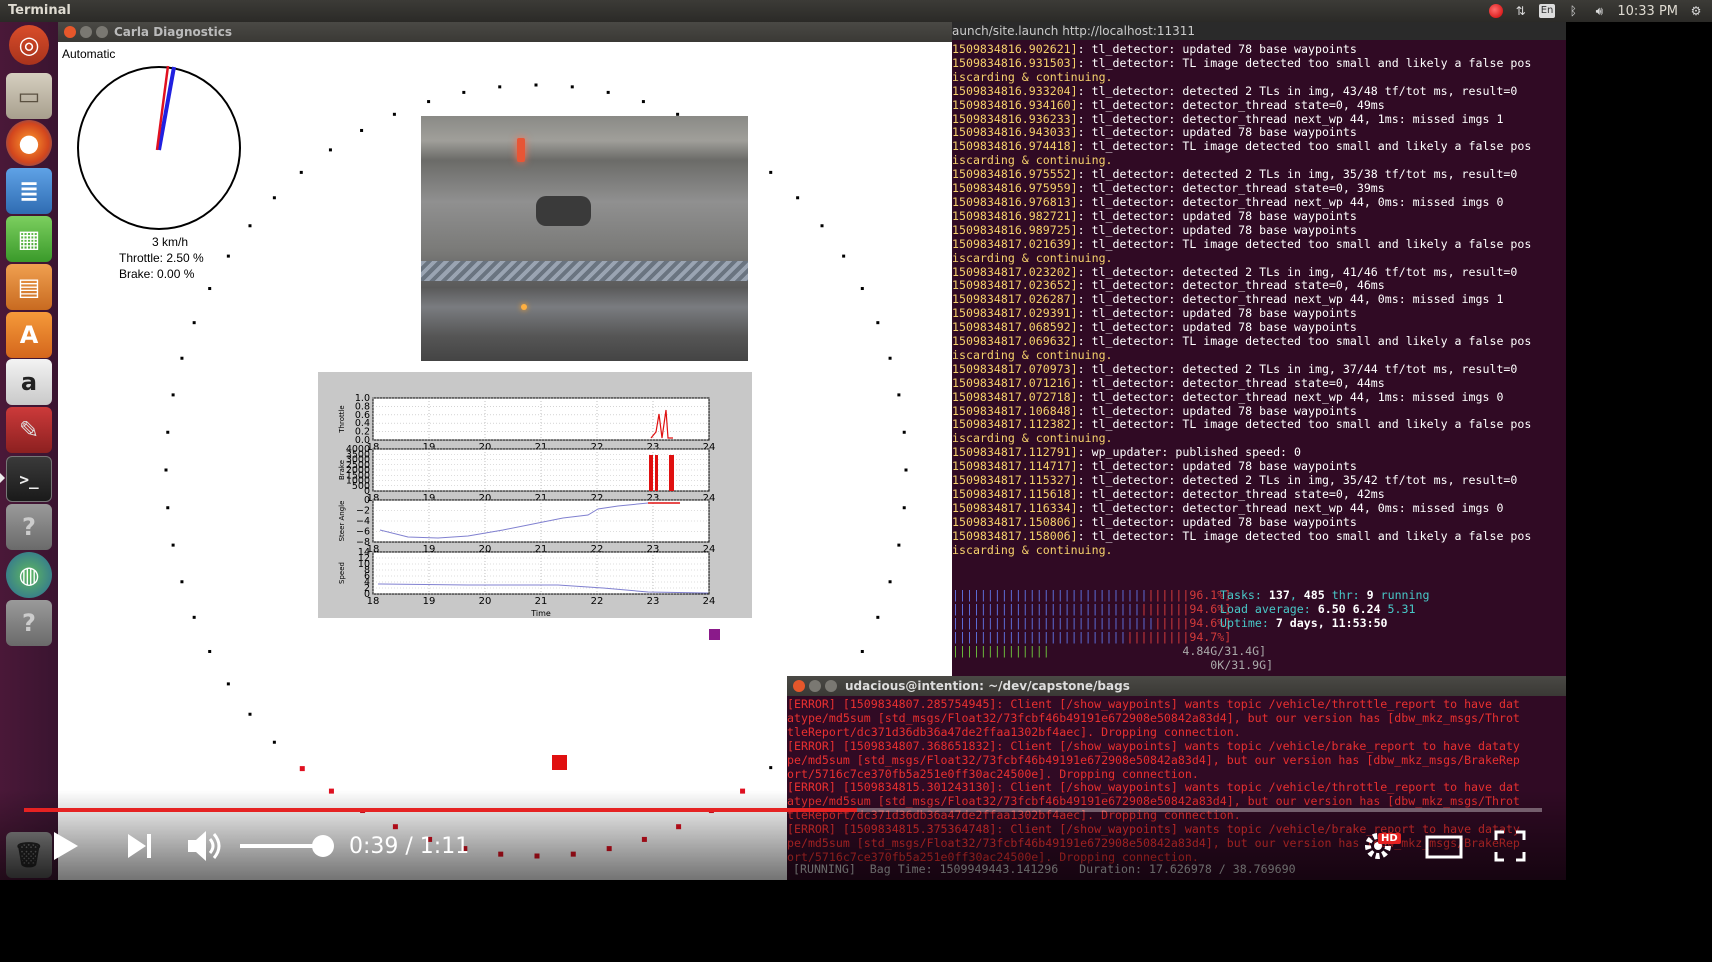 Image resolution: width=1712 pixels, height=962 pixels. I want to click on plot-panel: 18 19 20 21 22 23 2414121086420Speed, so click(526, 577).